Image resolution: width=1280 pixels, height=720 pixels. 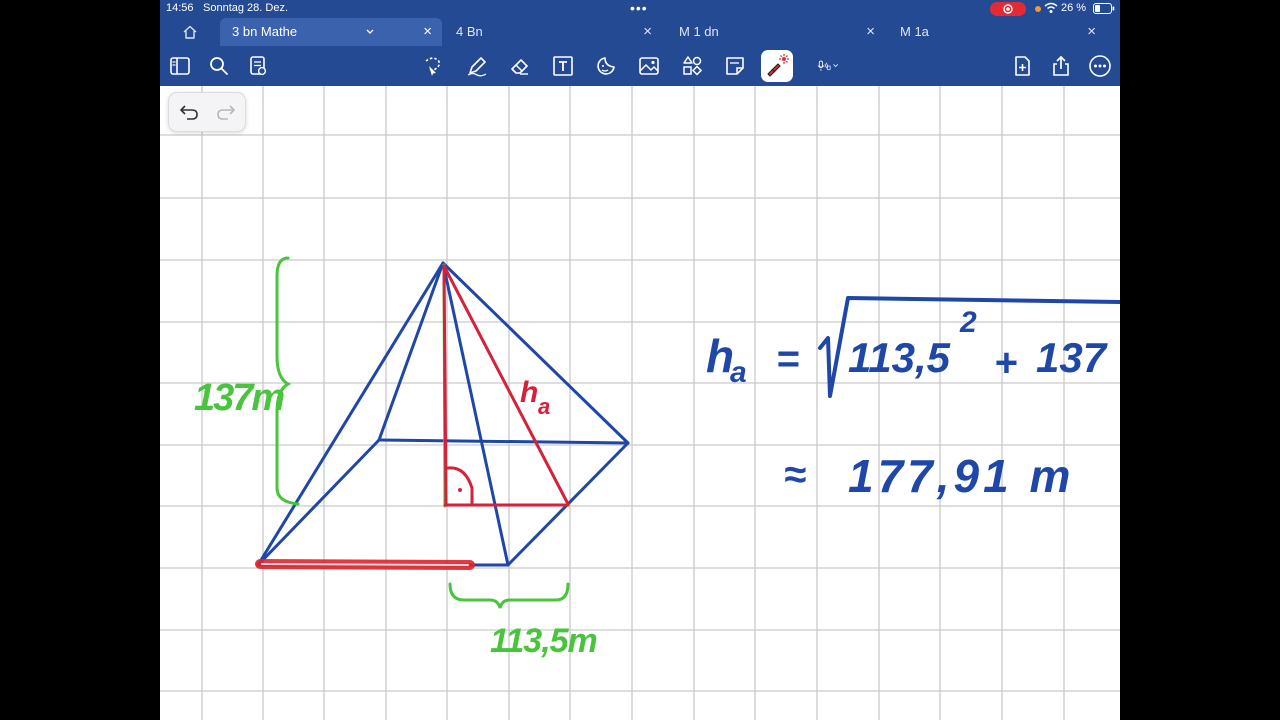 What do you see at coordinates (553, 32) in the screenshot?
I see `tab-4-bn: 4 Bn ×` at bounding box center [553, 32].